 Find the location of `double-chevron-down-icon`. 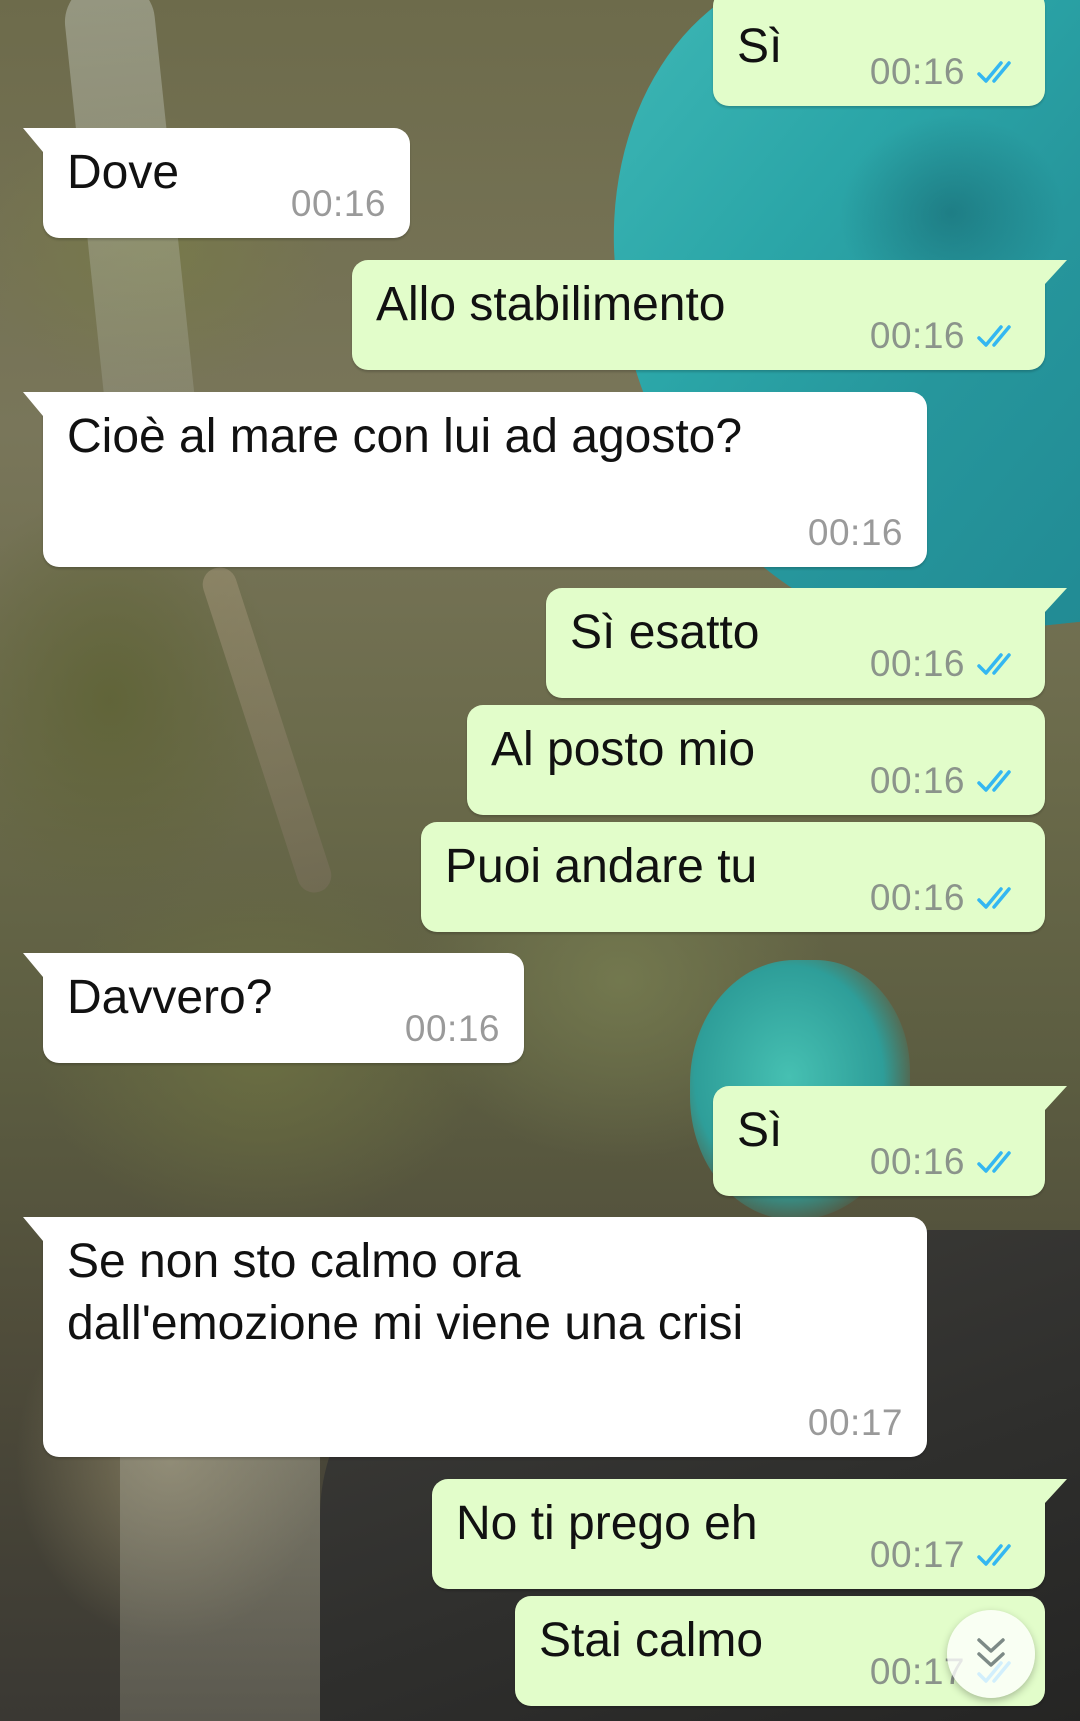

double-chevron-down-icon is located at coordinates (991, 1652).